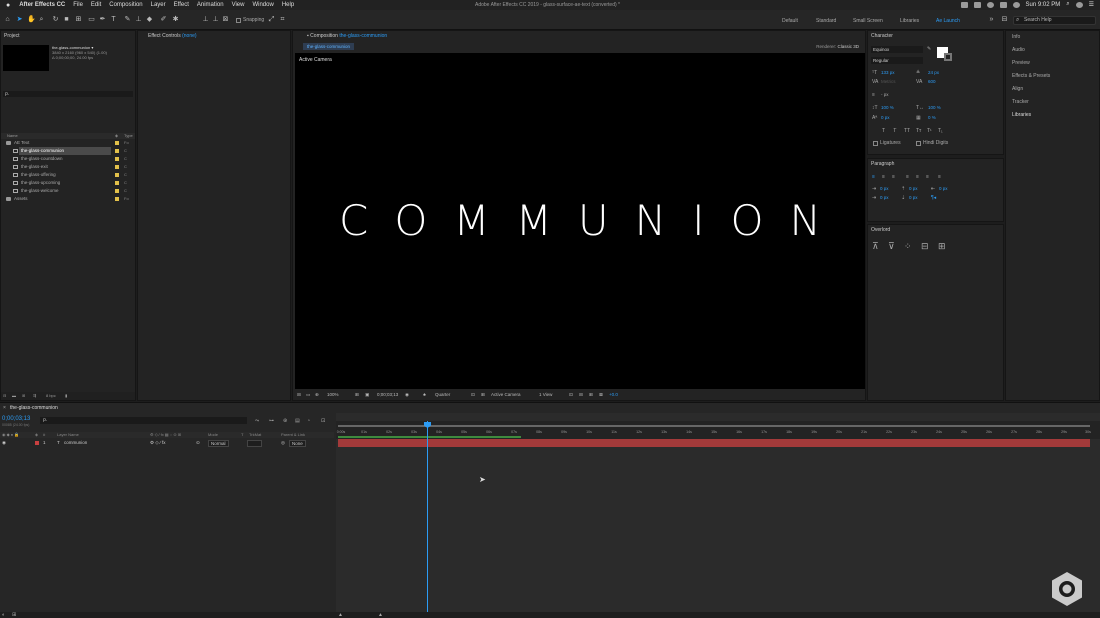 This screenshot has width=1100, height=618. I want to click on workspace-libraries: Libraries, so click(909, 21).